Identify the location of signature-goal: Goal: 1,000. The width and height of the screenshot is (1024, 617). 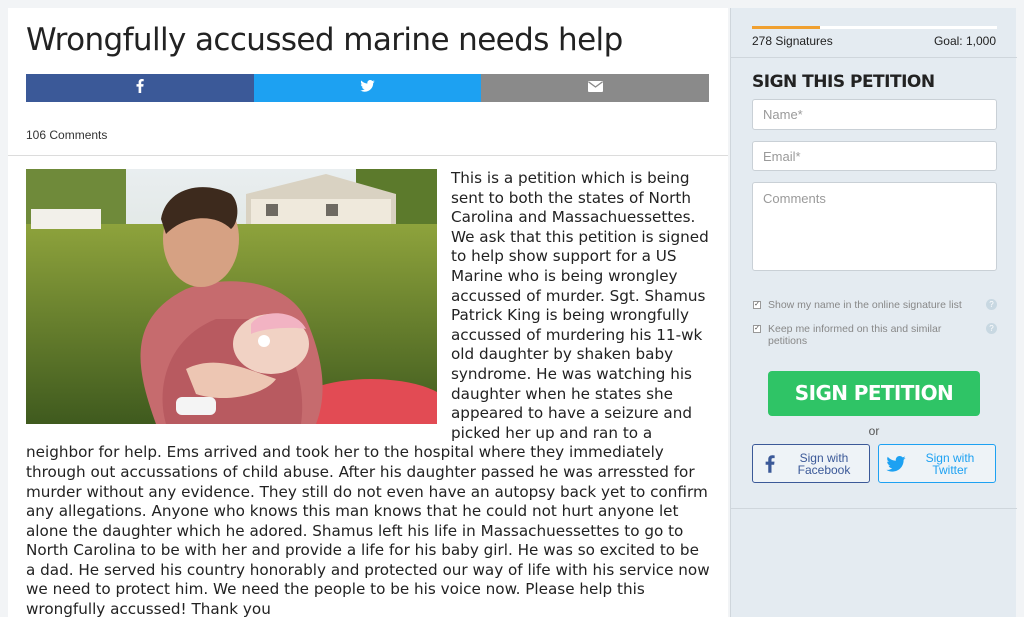
(964, 41).